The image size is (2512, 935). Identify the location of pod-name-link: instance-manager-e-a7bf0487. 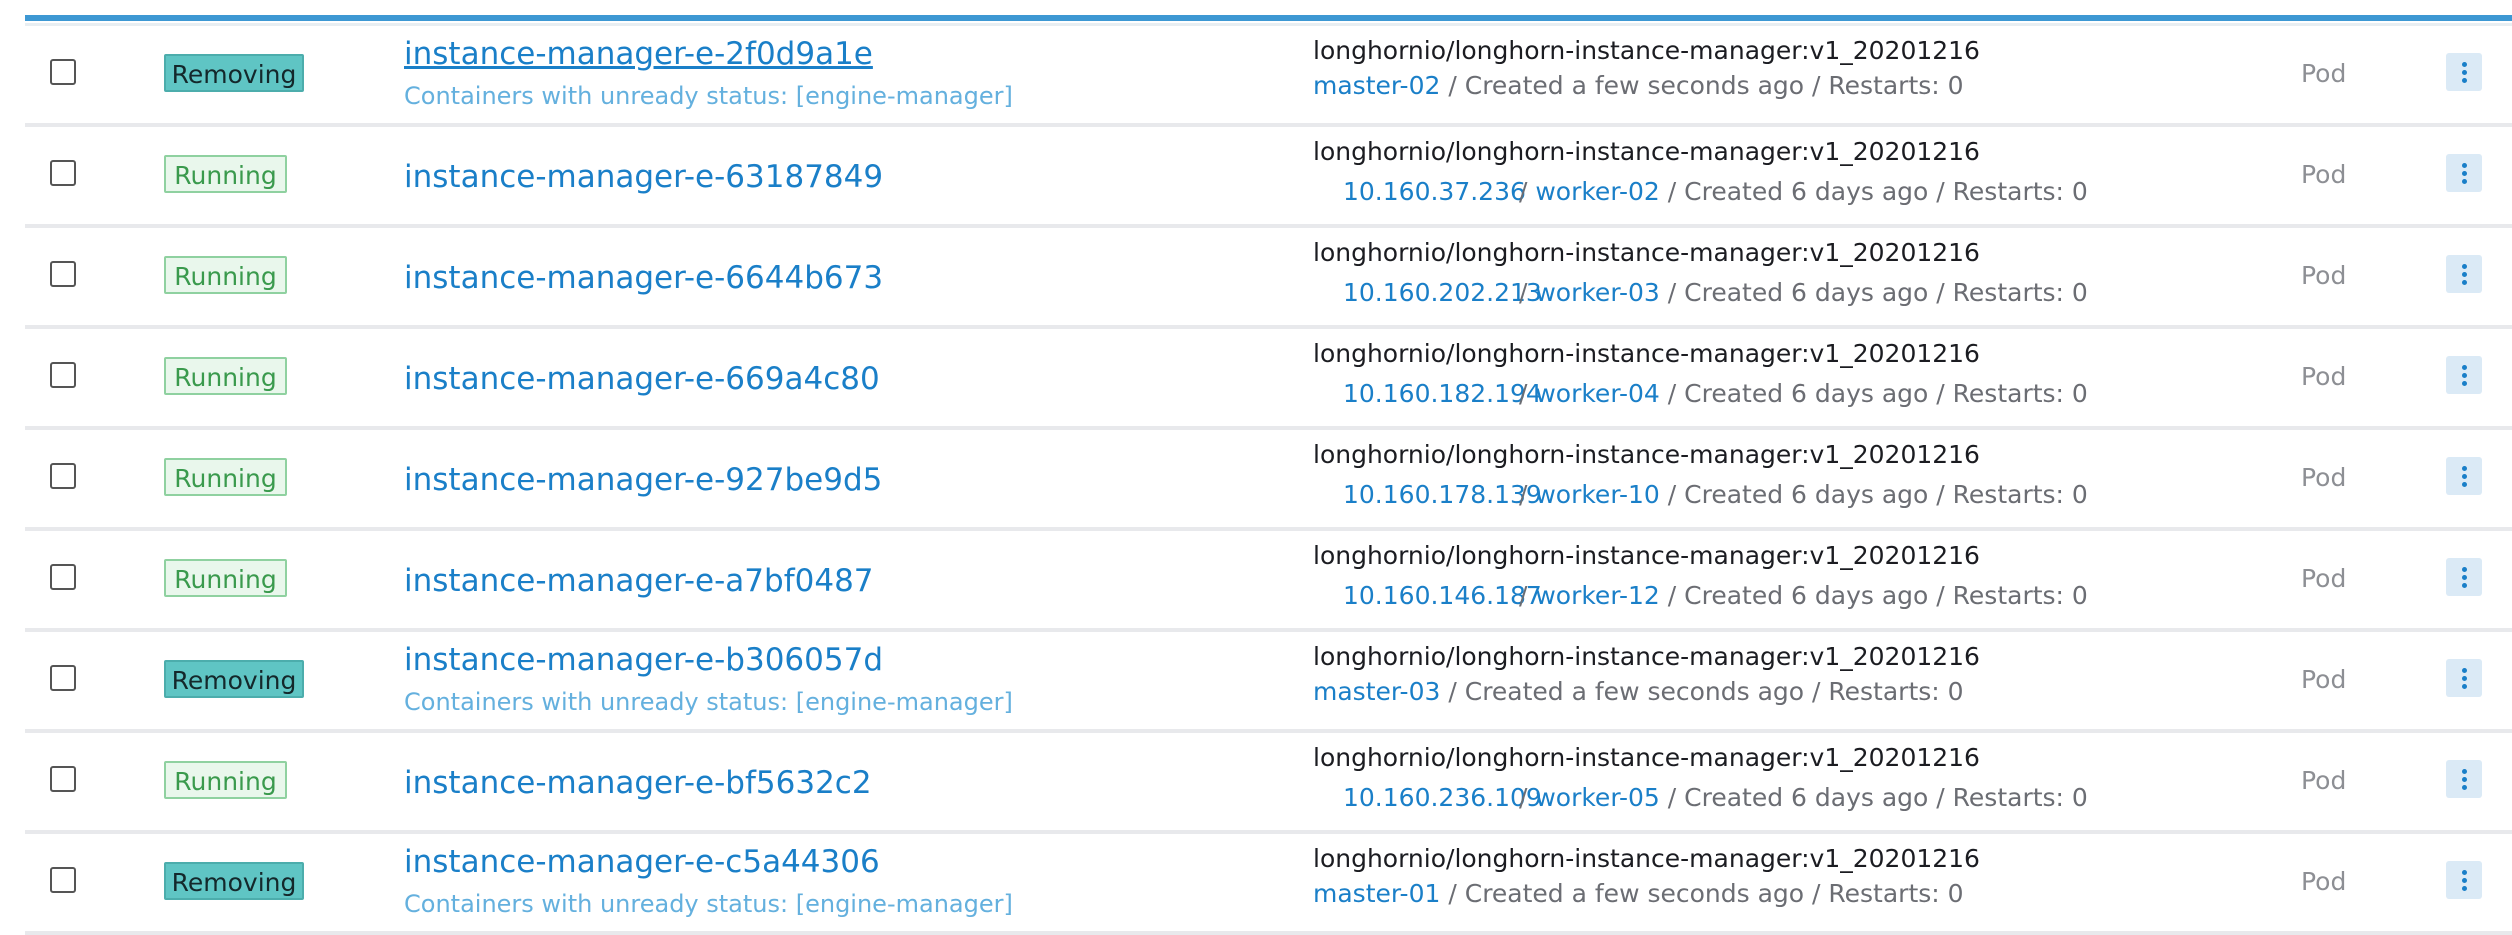
(639, 581).